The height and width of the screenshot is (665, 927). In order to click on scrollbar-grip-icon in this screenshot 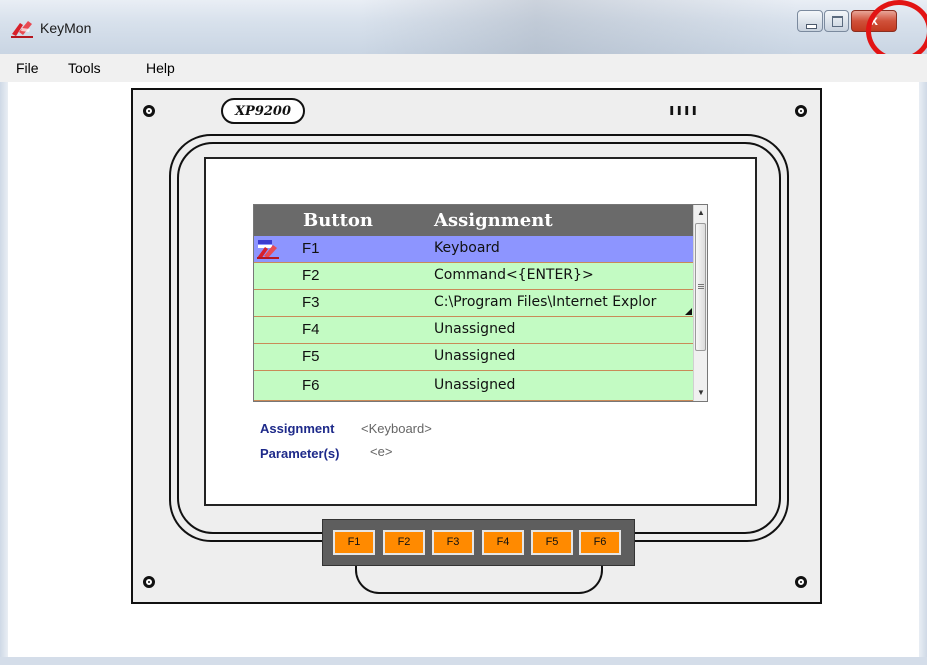, I will do `click(701, 284)`.